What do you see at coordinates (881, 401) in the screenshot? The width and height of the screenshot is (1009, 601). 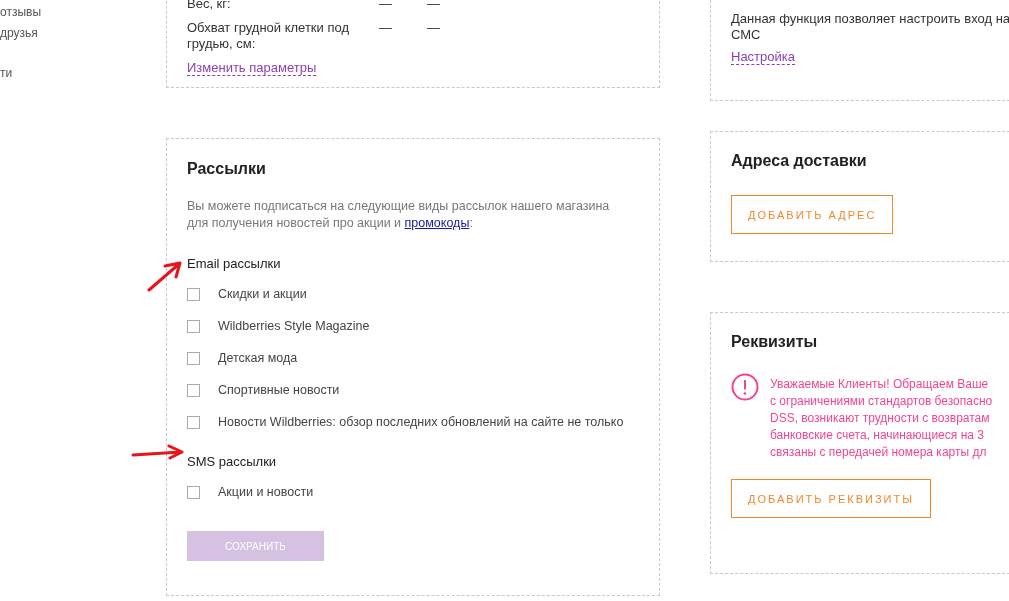 I see `notice-text: с ограничениями стандартов безопасно` at bounding box center [881, 401].